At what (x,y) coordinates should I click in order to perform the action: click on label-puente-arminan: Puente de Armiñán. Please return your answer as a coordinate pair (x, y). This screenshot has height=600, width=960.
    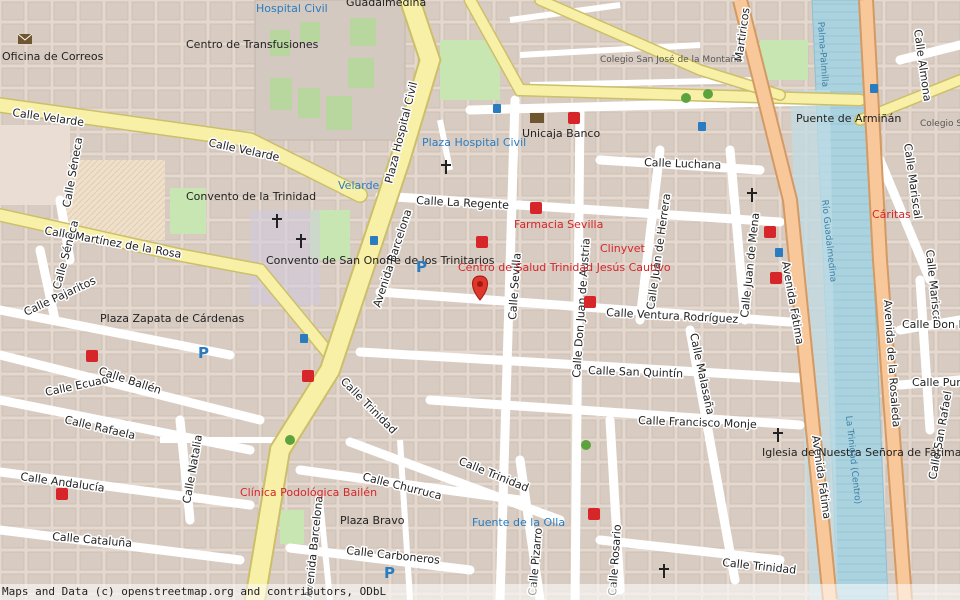
    Looking at the image, I should click on (848, 118).